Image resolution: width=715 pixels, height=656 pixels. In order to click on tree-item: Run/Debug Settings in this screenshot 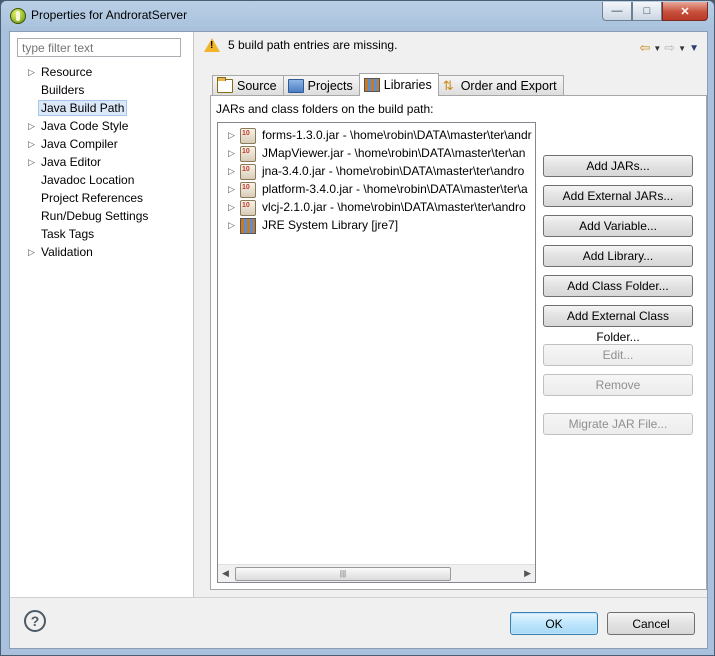, I will do `click(101, 216)`.